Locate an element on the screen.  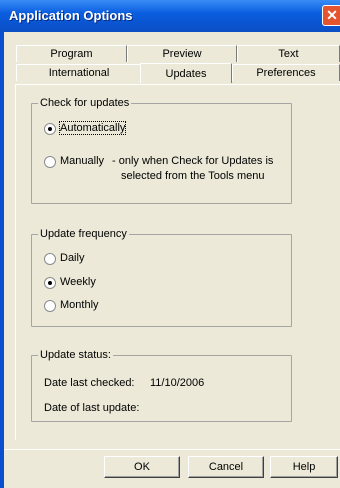
manually-note-line2: selected from the Tools menu is located at coordinates (193, 176).